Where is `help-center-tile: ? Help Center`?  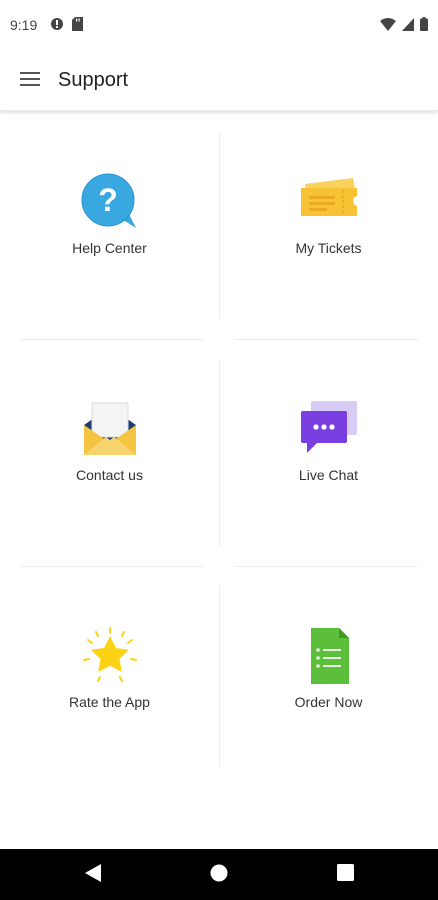 help-center-tile: ? Help Center is located at coordinates (109, 225).